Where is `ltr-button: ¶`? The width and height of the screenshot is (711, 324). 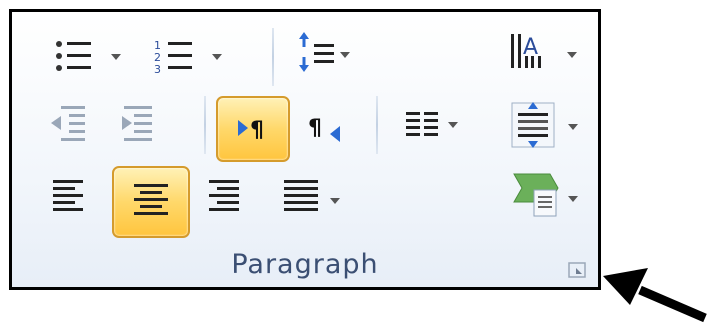
ltr-button: ¶ is located at coordinates (253, 129).